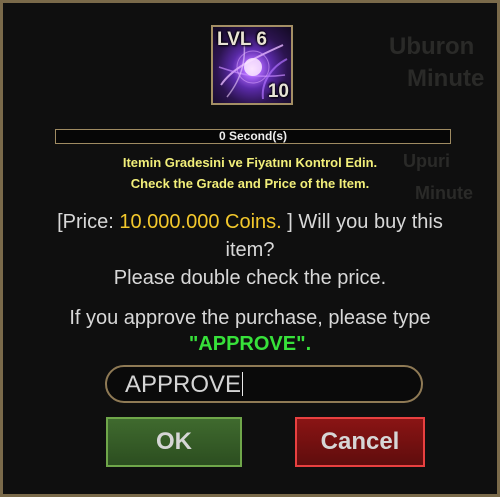 The width and height of the screenshot is (500, 497). I want to click on instruction-text: If you approve the purchase, please type, so click(250, 318).